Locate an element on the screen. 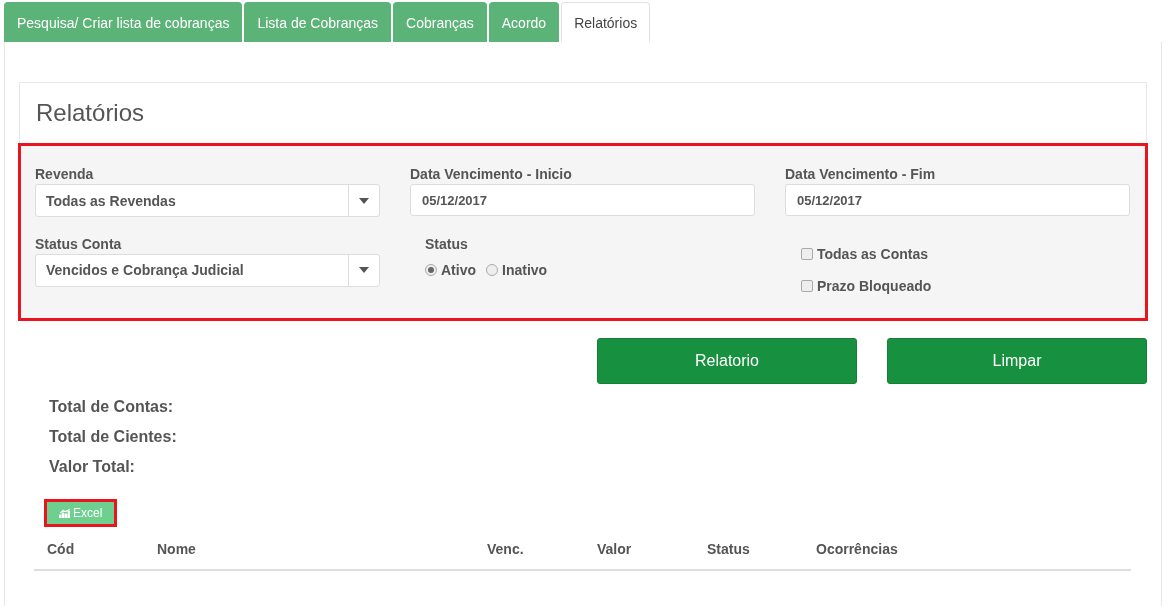 The image size is (1168, 606). radio-option: Ativo is located at coordinates (450, 269).